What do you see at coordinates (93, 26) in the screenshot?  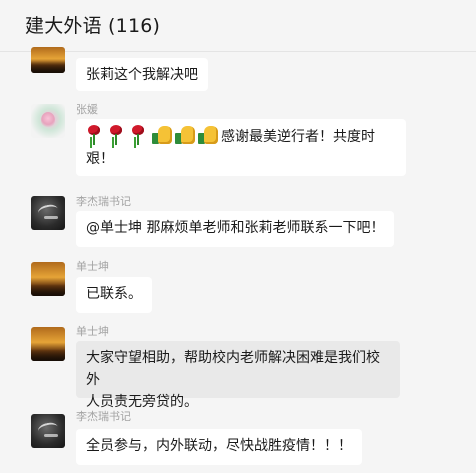 I see `group-title: 建大外语 (116)` at bounding box center [93, 26].